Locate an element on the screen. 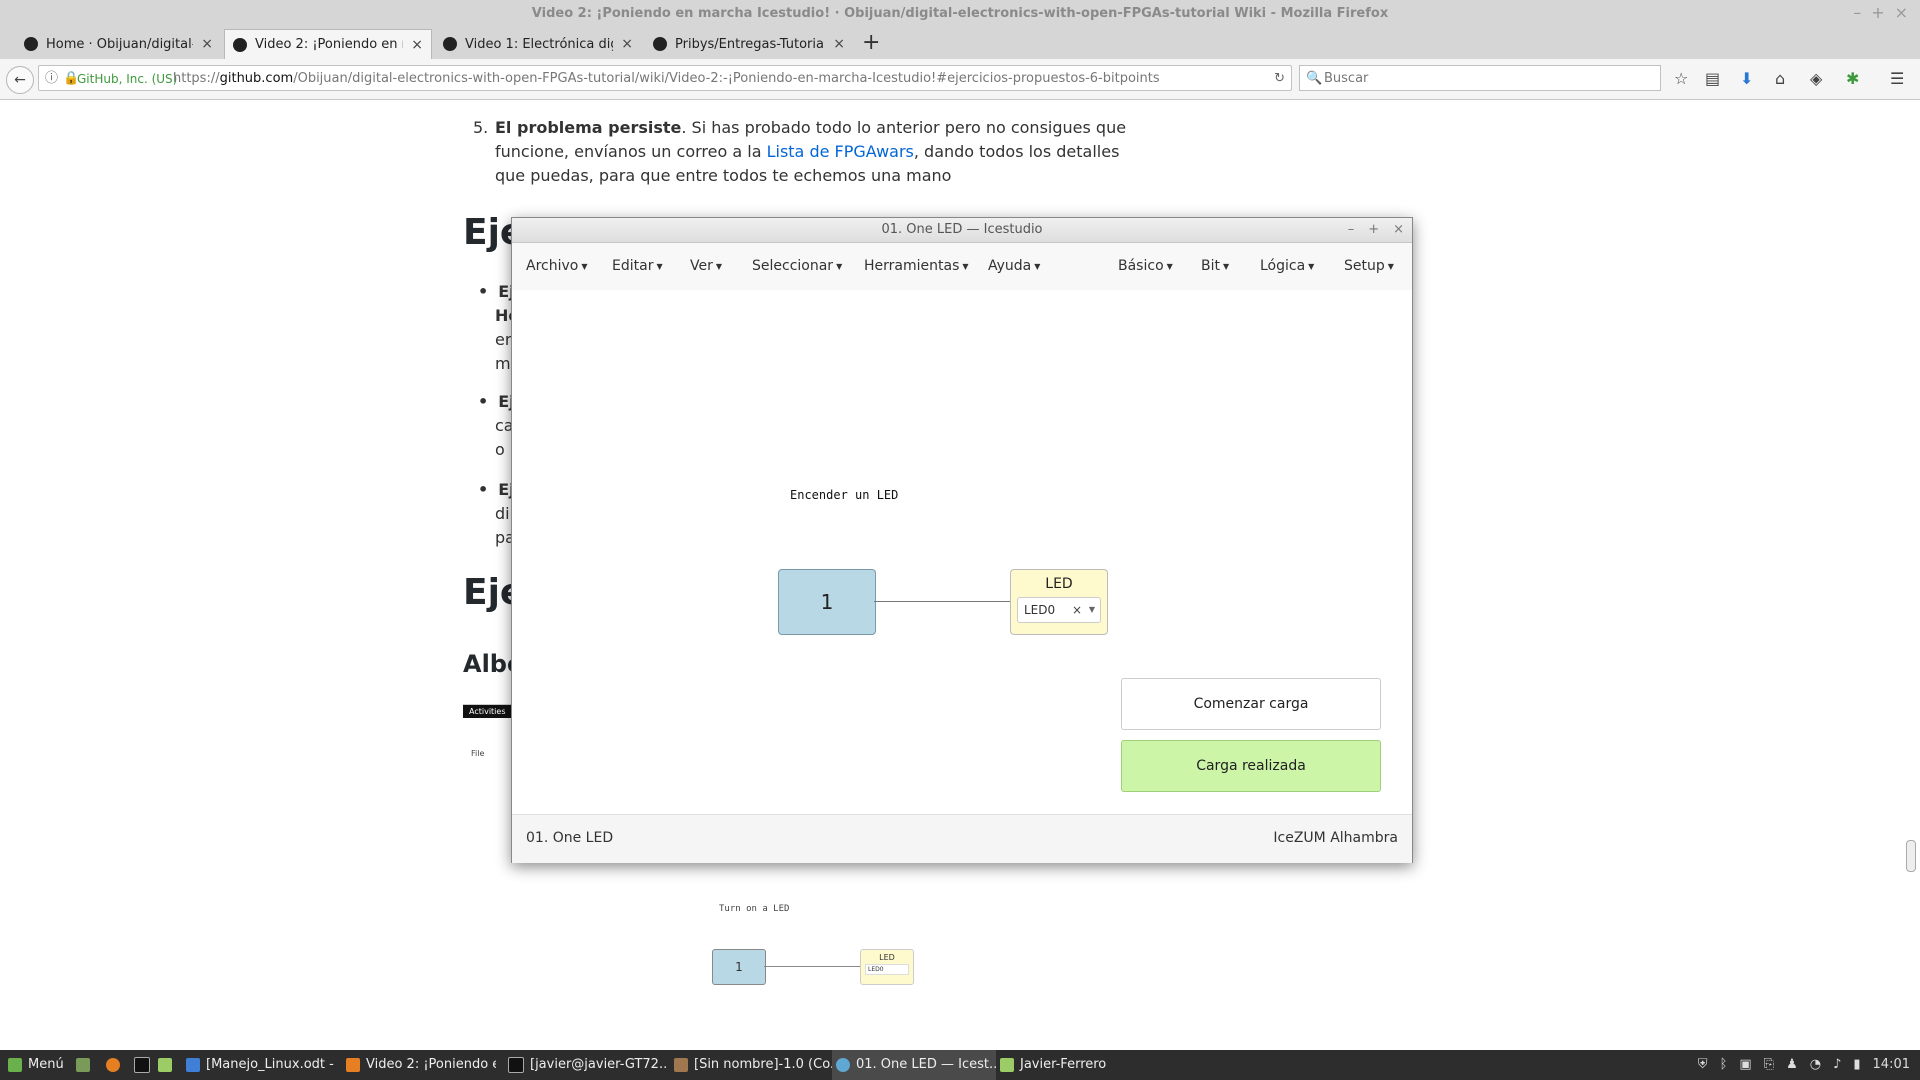 The height and width of the screenshot is (1080, 1920). canvas-comment: Encender un LED is located at coordinates (844, 495).